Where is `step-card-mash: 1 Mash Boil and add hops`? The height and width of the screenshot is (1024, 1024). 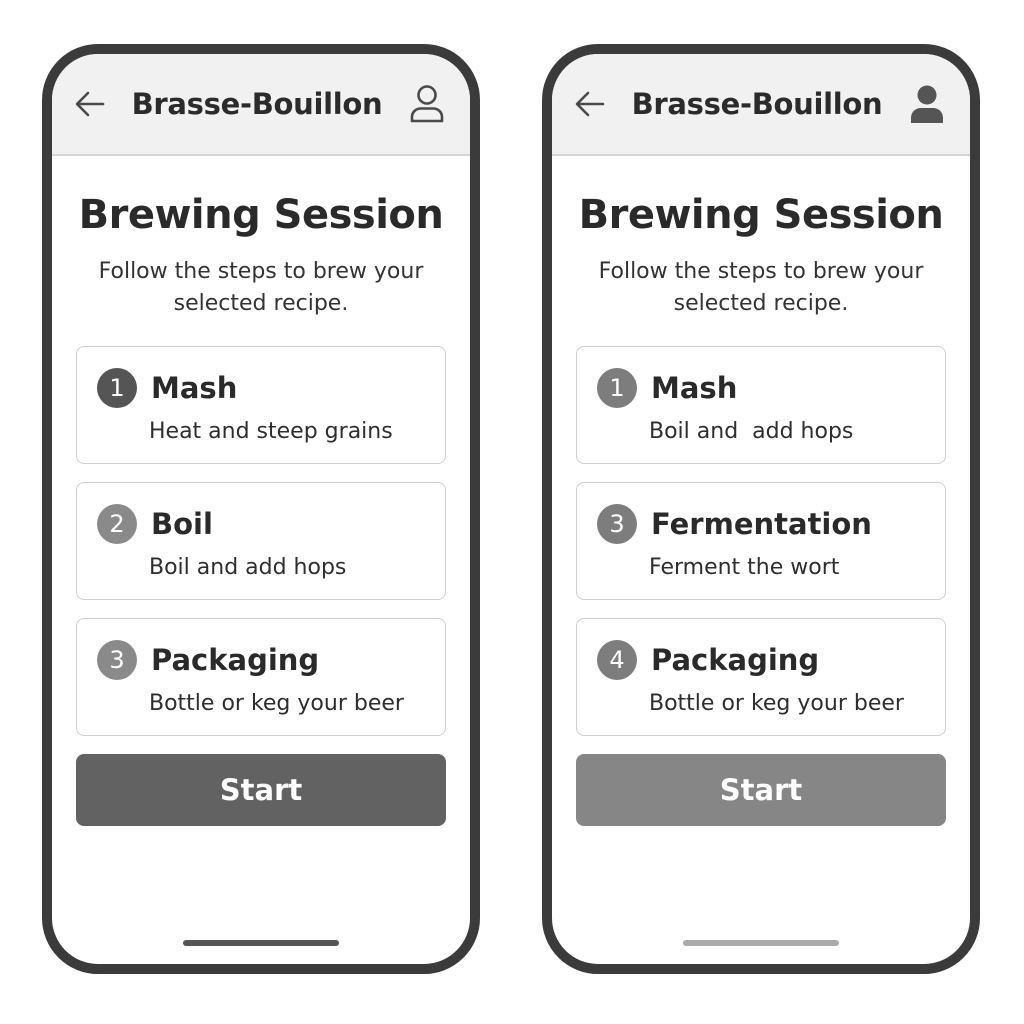
step-card-mash: 1 Mash Boil and add hops is located at coordinates (761, 405).